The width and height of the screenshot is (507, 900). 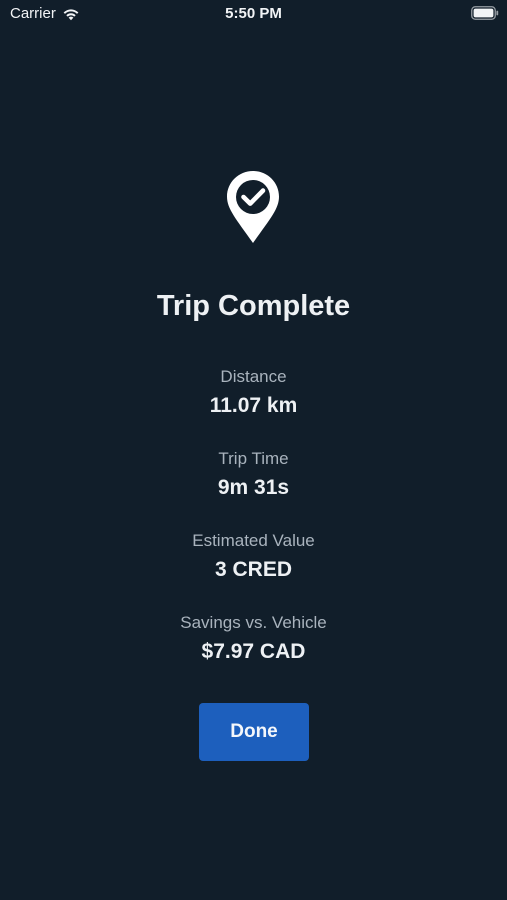 I want to click on stat-label: Savings vs. Vehicle, so click(x=253, y=622).